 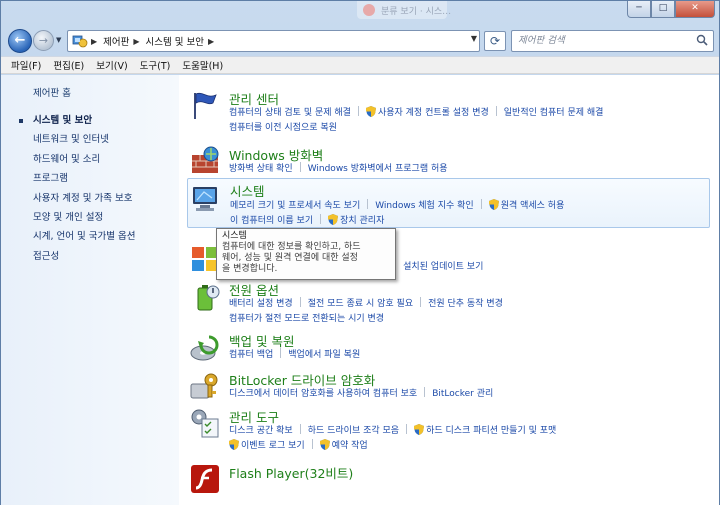 I want to click on address-dropdown-icon: ▼, so click(x=474, y=38).